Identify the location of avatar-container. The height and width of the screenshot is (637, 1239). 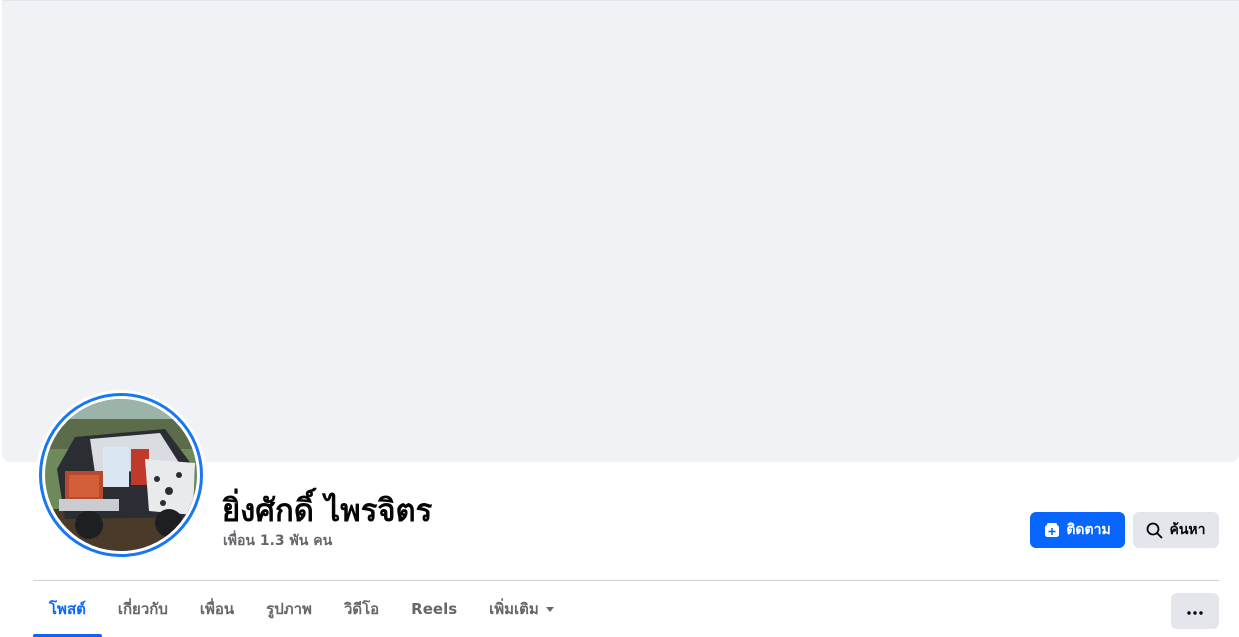
(121, 475).